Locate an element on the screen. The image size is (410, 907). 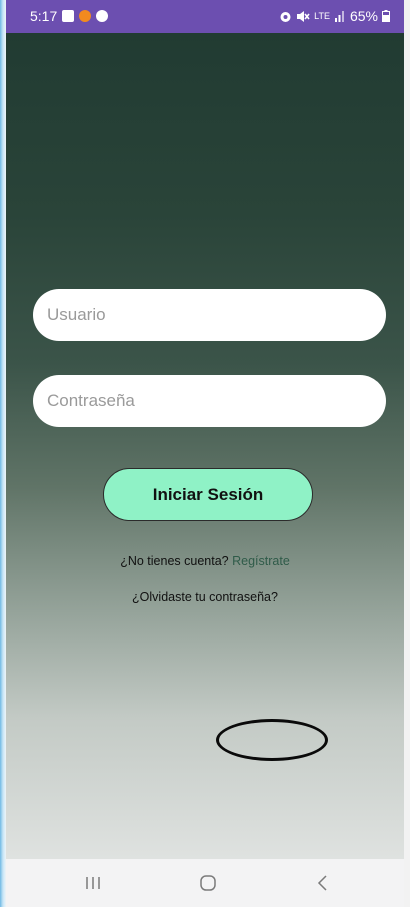
battery-percent: 65% is located at coordinates (363, 16).